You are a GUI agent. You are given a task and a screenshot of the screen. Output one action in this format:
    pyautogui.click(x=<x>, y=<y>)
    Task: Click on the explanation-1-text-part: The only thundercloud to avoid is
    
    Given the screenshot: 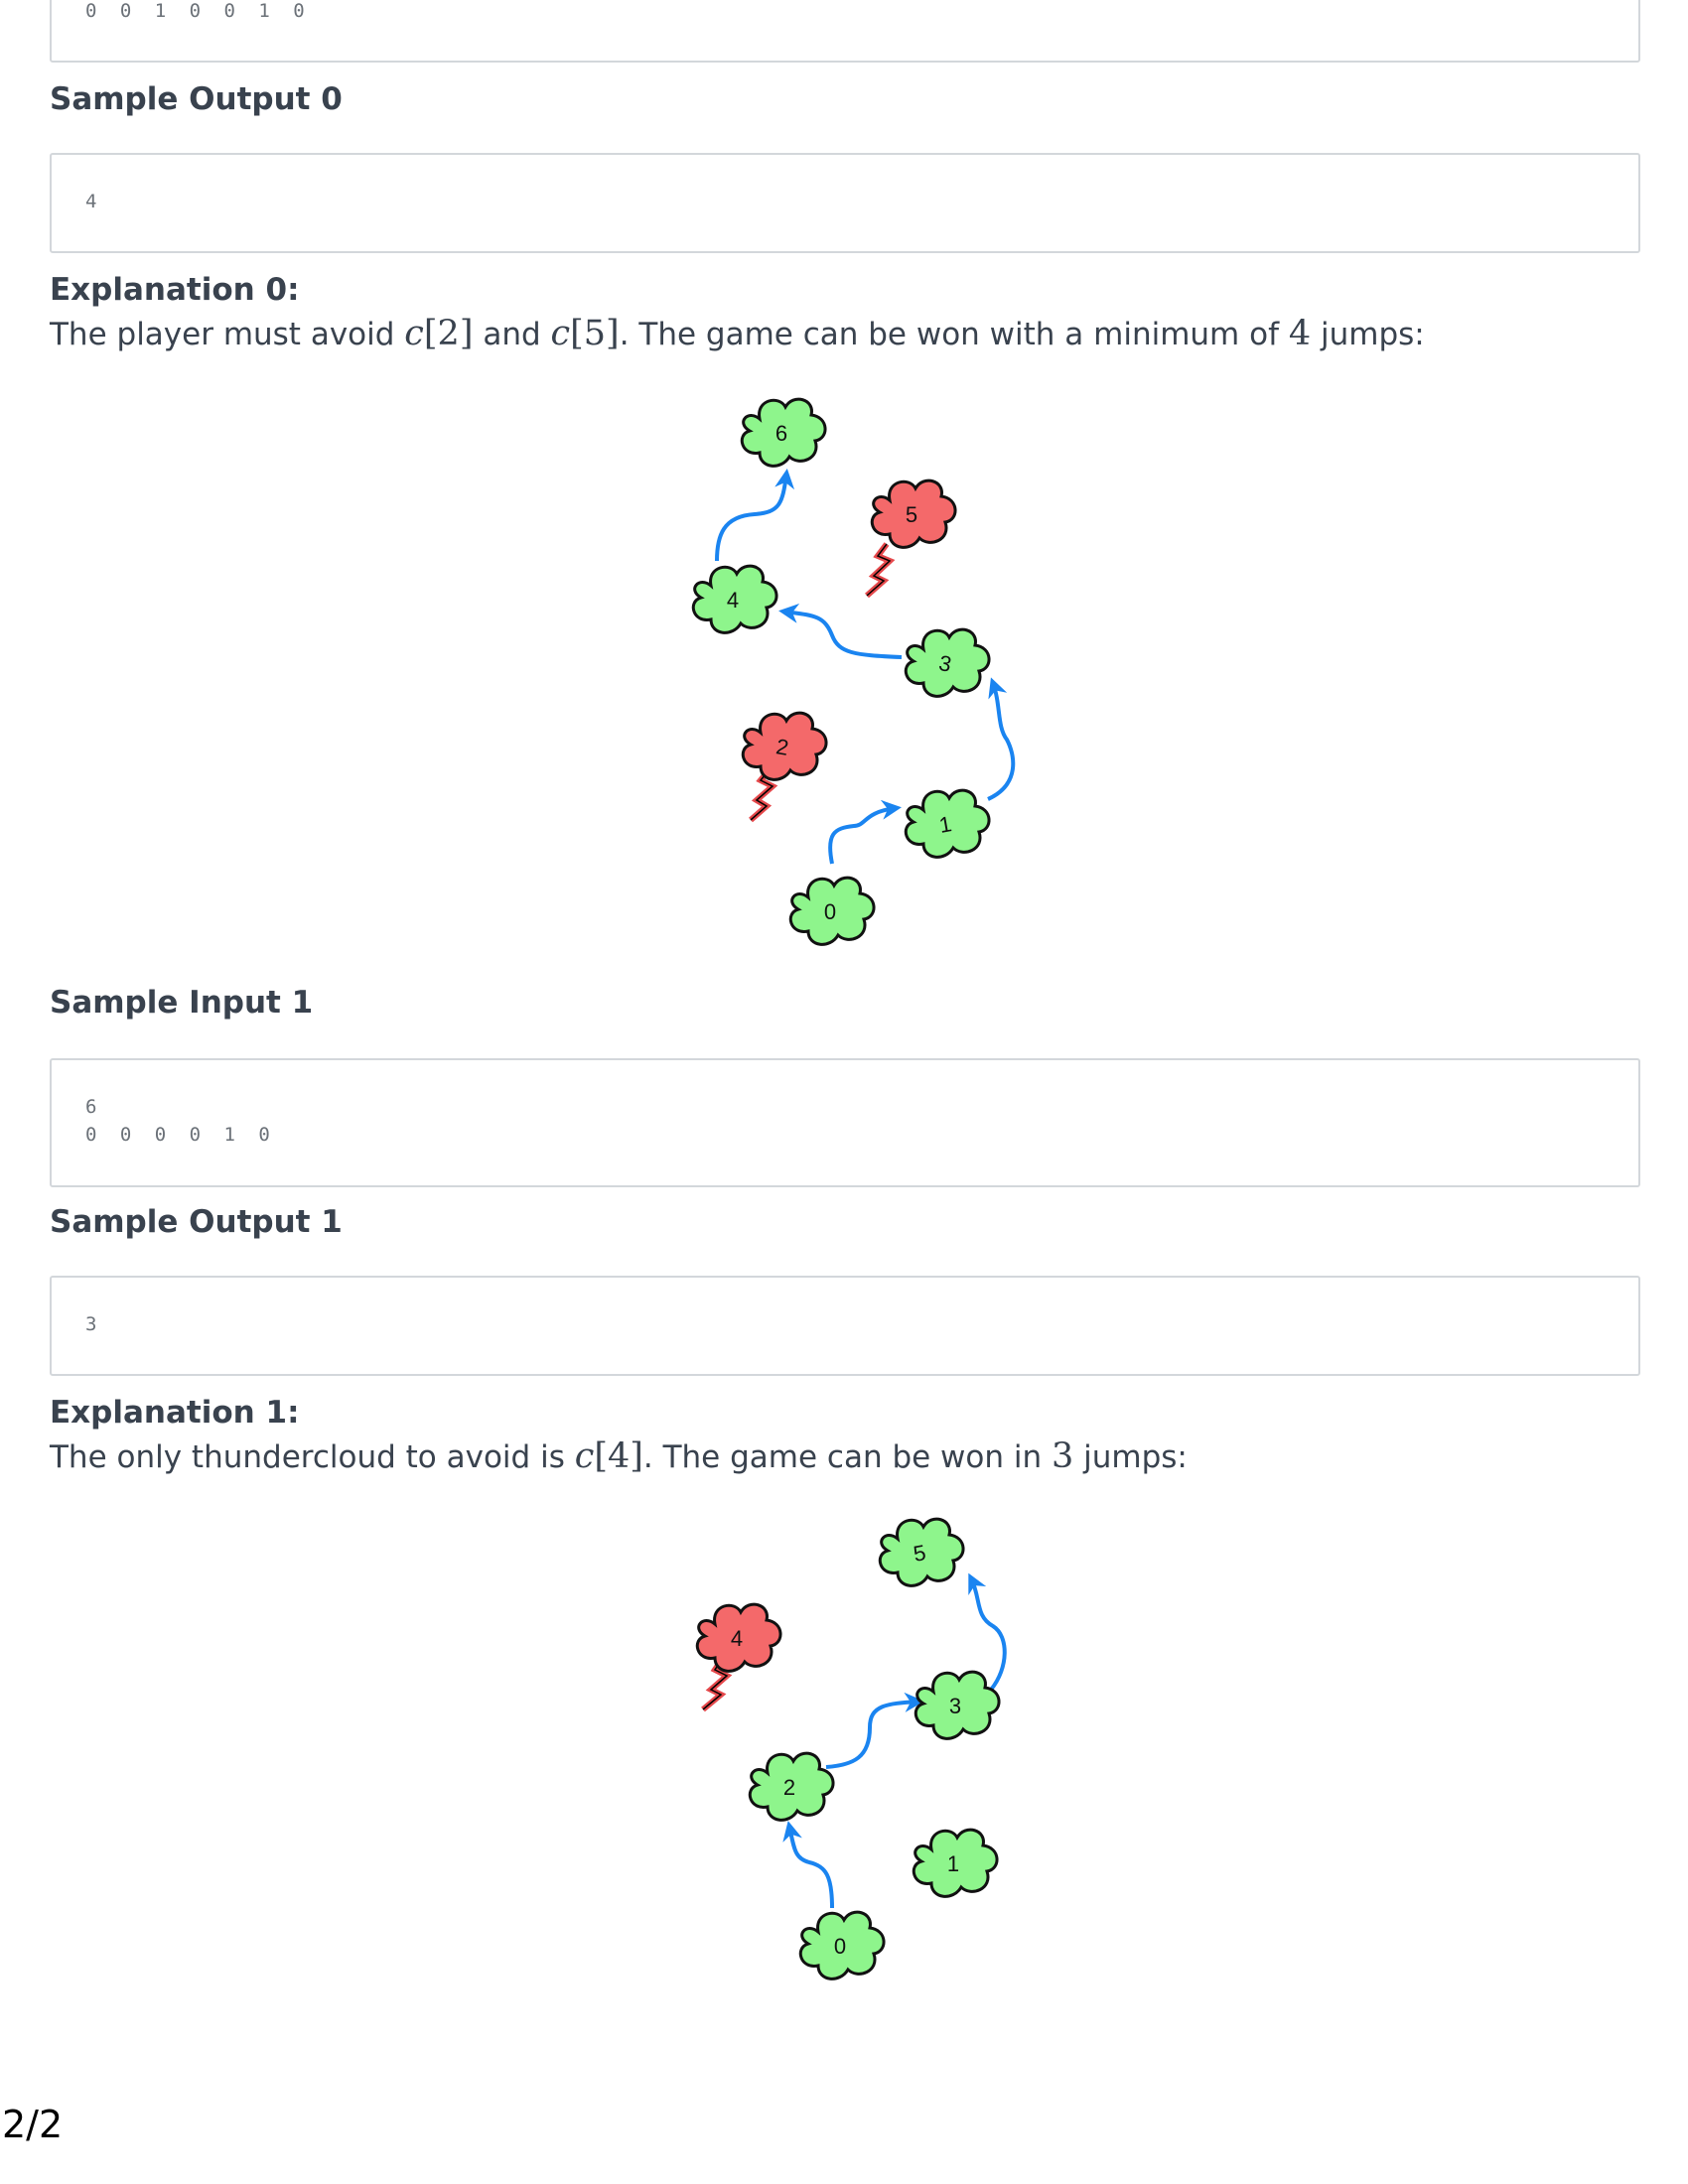 What is the action you would take?
    pyautogui.click(x=312, y=1457)
    